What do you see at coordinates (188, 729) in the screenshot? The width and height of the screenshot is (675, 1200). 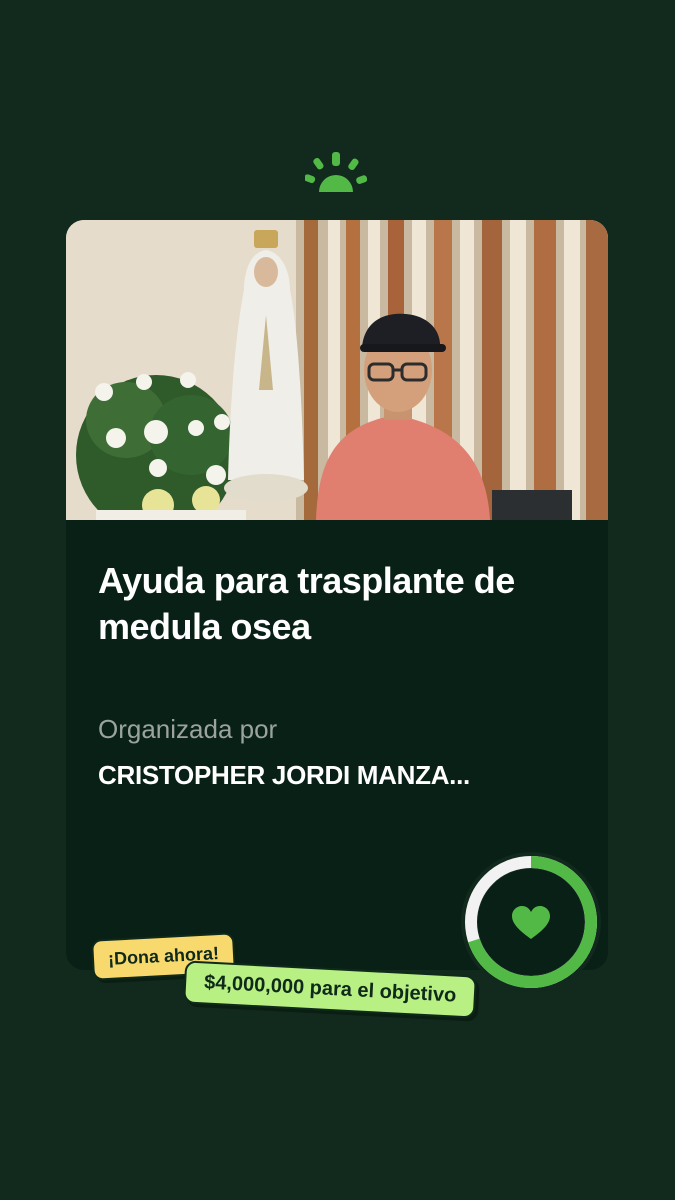 I see `organized-by-label: Organizada por` at bounding box center [188, 729].